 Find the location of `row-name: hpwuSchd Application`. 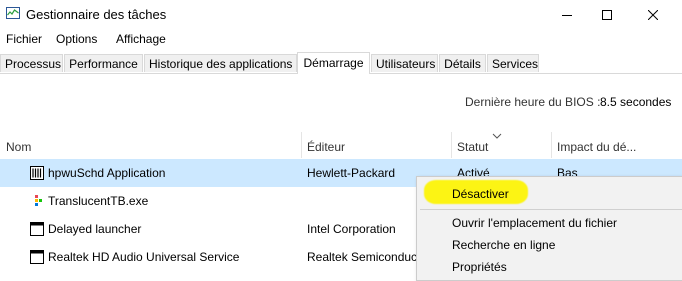

row-name: hpwuSchd Application is located at coordinates (107, 173).